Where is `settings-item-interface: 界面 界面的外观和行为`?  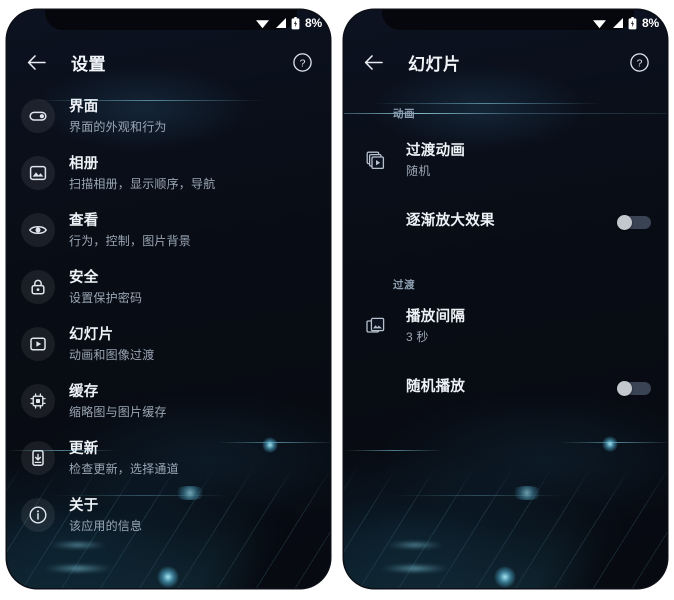 settings-item-interface: 界面 界面的外观和行为 is located at coordinates (168, 116).